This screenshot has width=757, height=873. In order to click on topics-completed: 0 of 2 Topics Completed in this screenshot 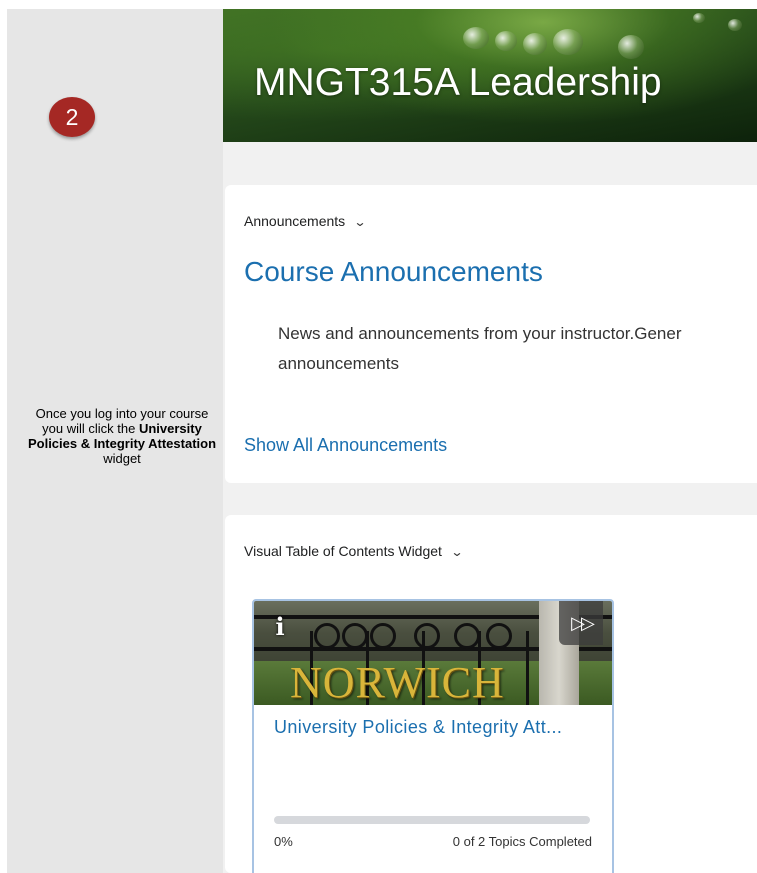, I will do `click(522, 841)`.